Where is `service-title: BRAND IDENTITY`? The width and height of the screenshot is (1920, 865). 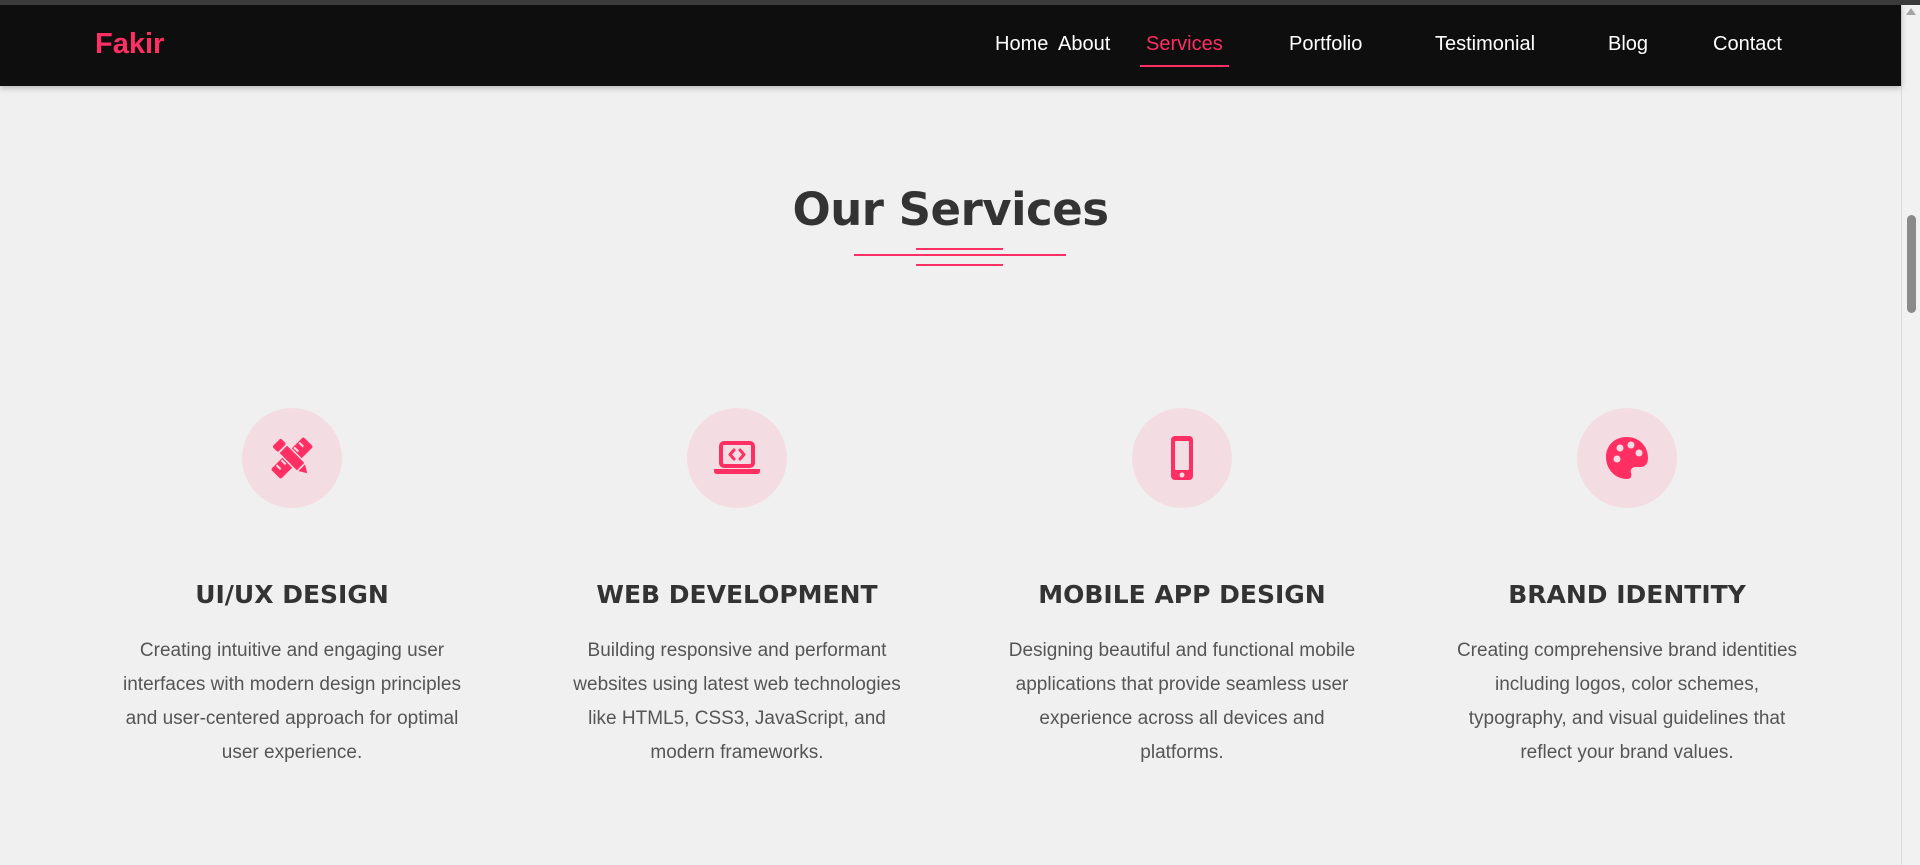
service-title: BRAND IDENTITY is located at coordinates (1627, 594).